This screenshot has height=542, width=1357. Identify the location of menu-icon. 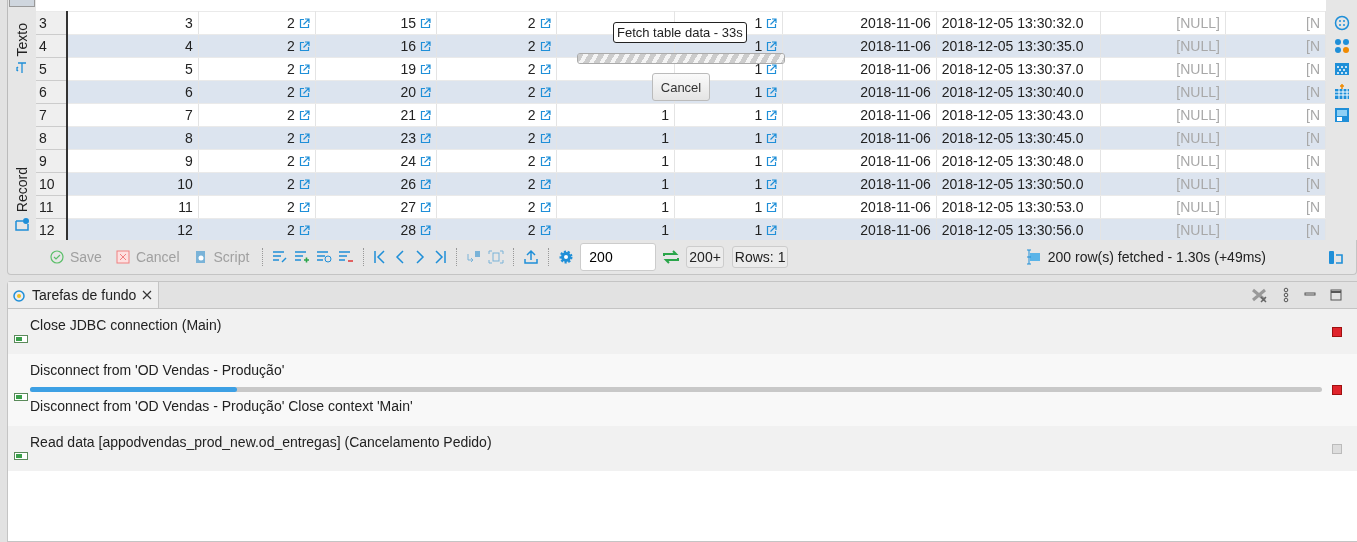
(1286, 295).